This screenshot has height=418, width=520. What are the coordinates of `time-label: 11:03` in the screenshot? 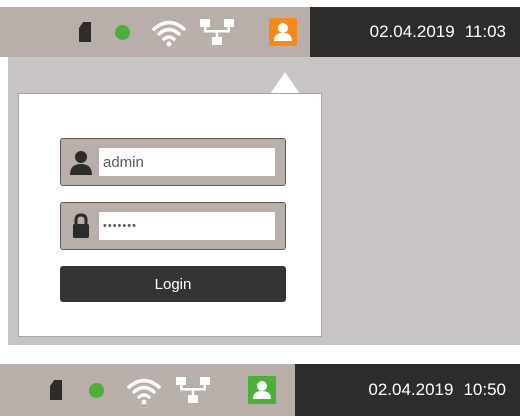 It's located at (485, 31).